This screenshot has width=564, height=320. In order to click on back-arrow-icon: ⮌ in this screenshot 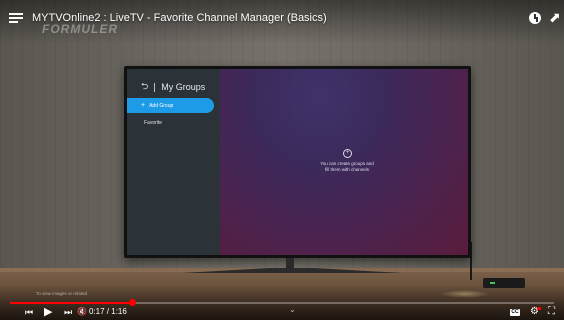, I will do `click(145, 86)`.